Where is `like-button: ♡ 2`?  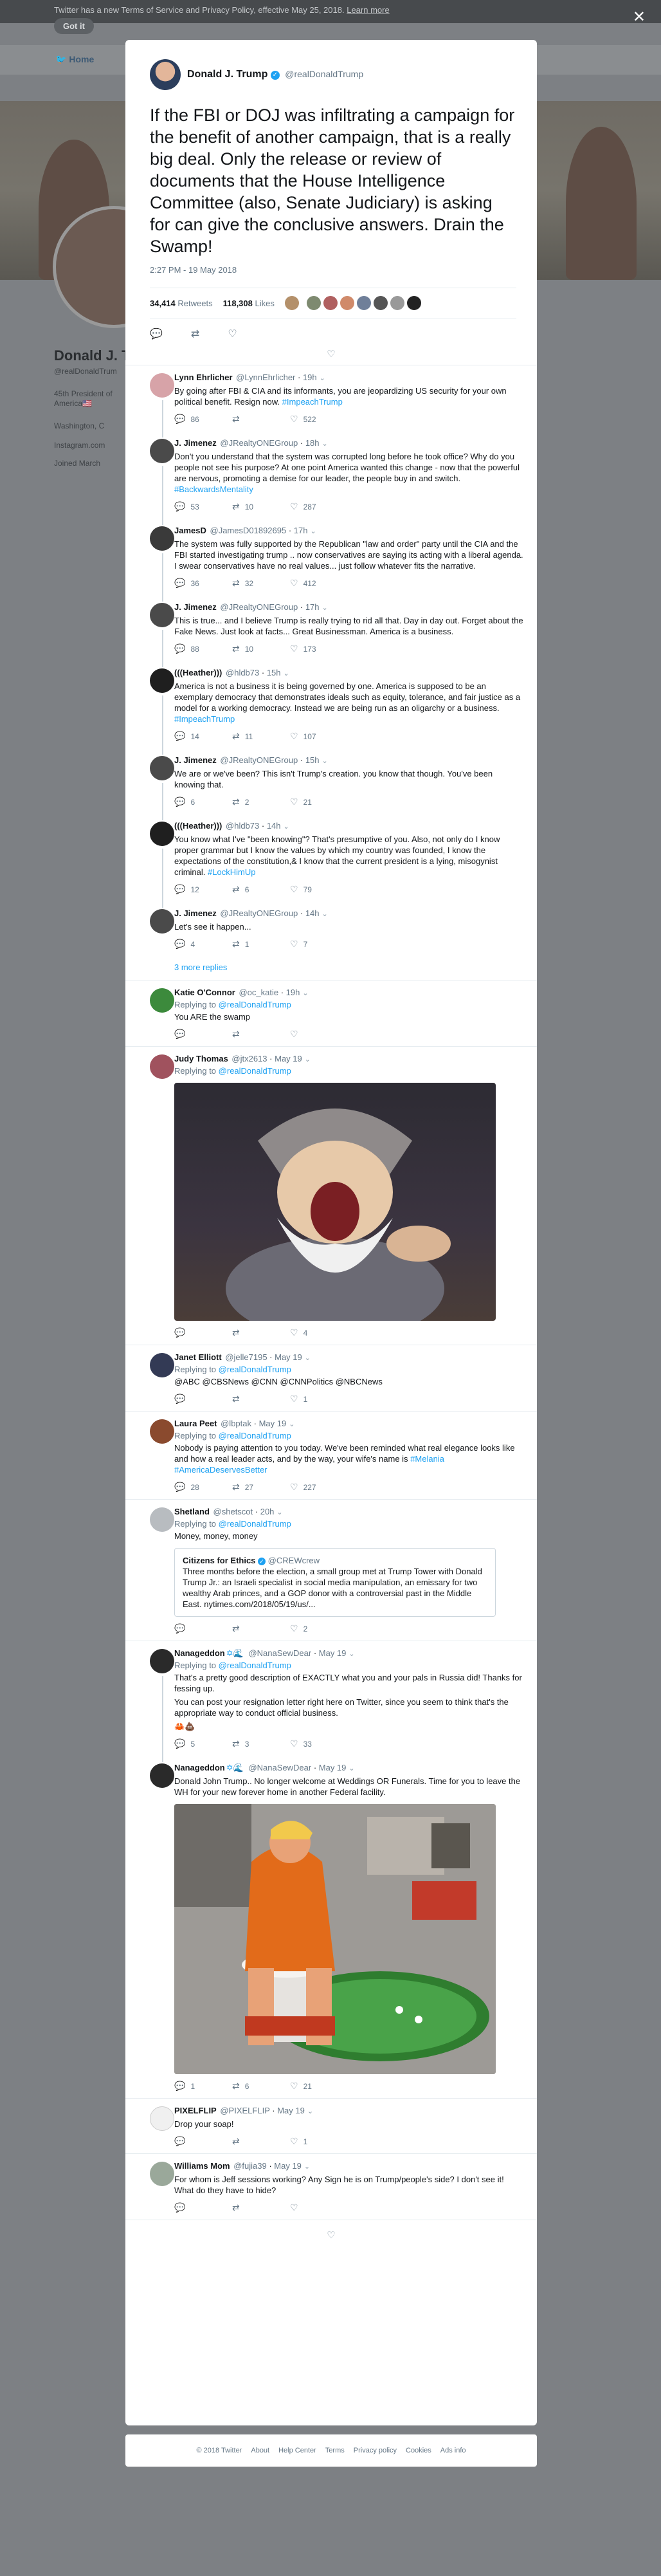
like-button: ♡ 2 is located at coordinates (319, 1628).